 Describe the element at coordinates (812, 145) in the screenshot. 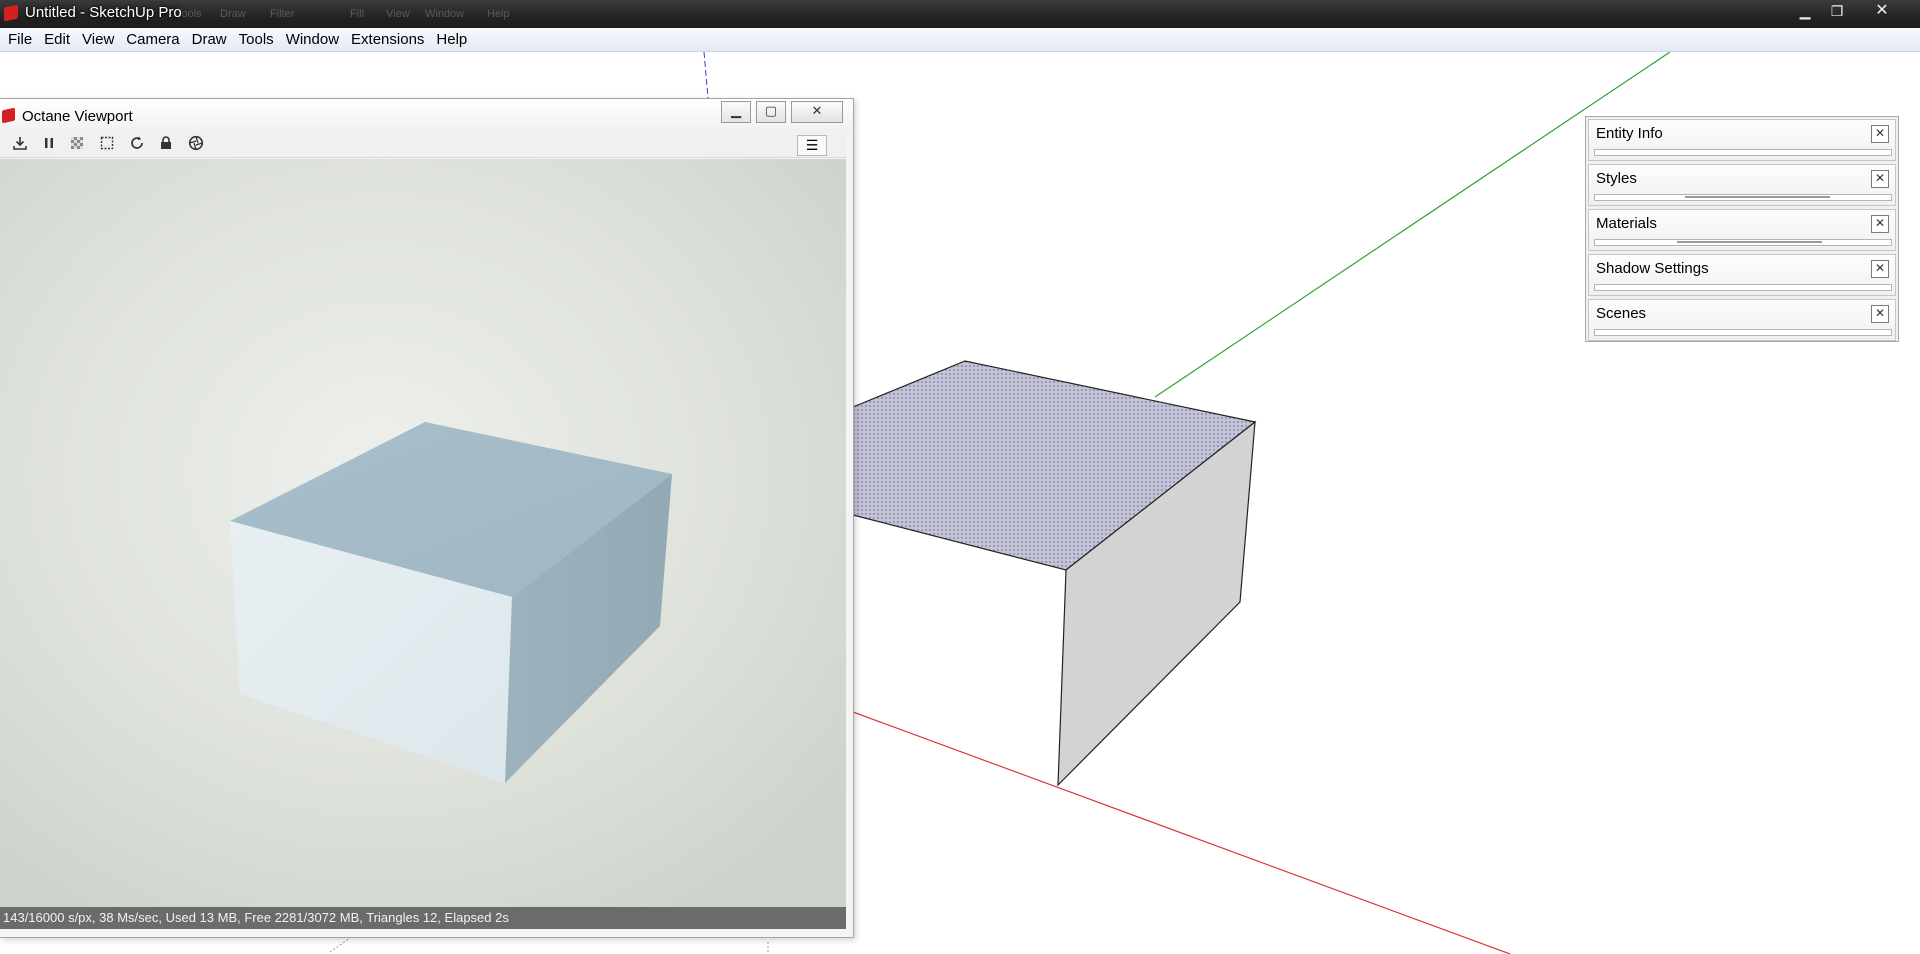

I see `octane-menu-button: ☰` at that location.